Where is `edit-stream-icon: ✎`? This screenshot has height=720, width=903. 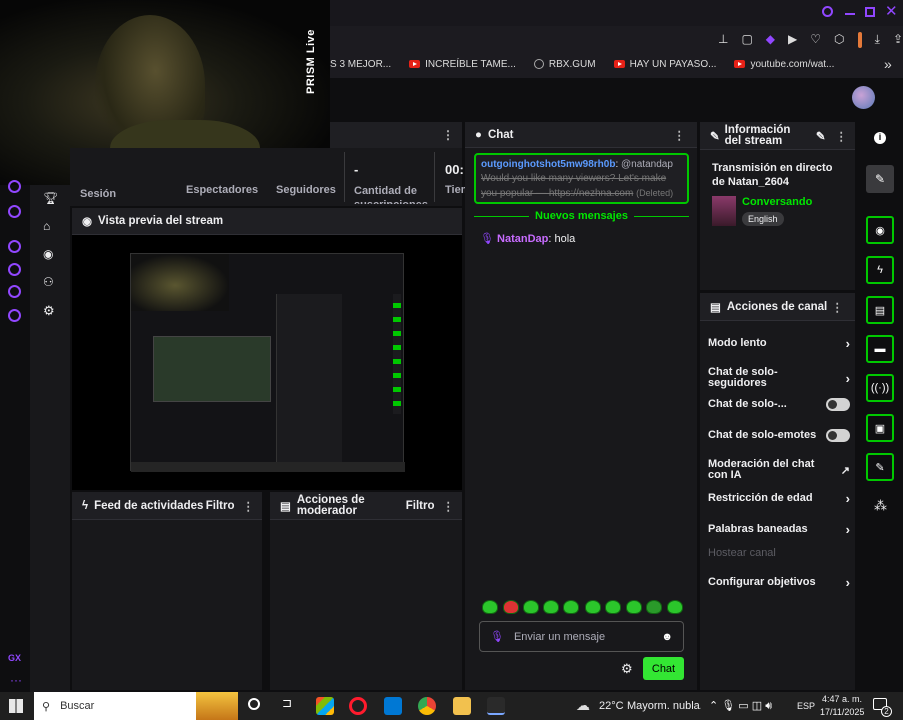
edit-stream-icon: ✎ is located at coordinates (880, 179).